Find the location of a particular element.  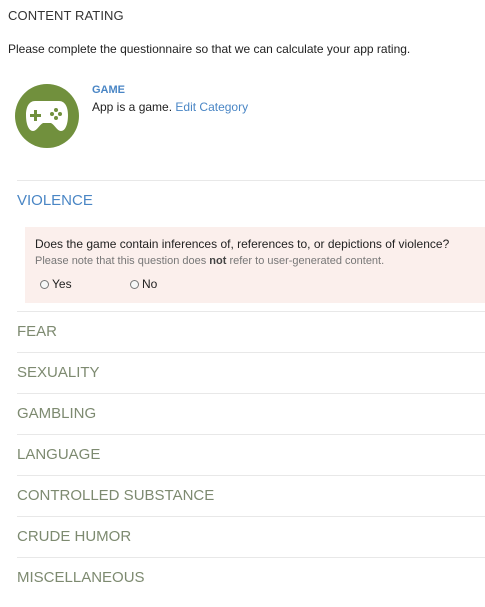

section-controlled-substance-label: CONTROLLED SUBSTANCE is located at coordinates (251, 495).